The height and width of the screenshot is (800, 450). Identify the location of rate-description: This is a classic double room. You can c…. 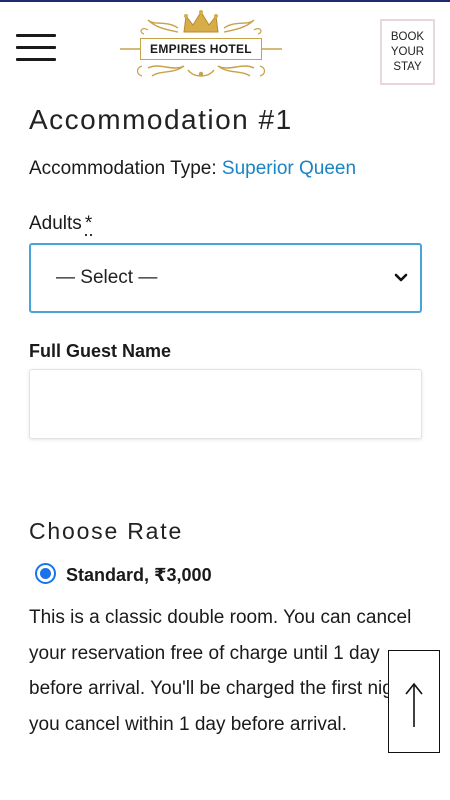
(226, 671).